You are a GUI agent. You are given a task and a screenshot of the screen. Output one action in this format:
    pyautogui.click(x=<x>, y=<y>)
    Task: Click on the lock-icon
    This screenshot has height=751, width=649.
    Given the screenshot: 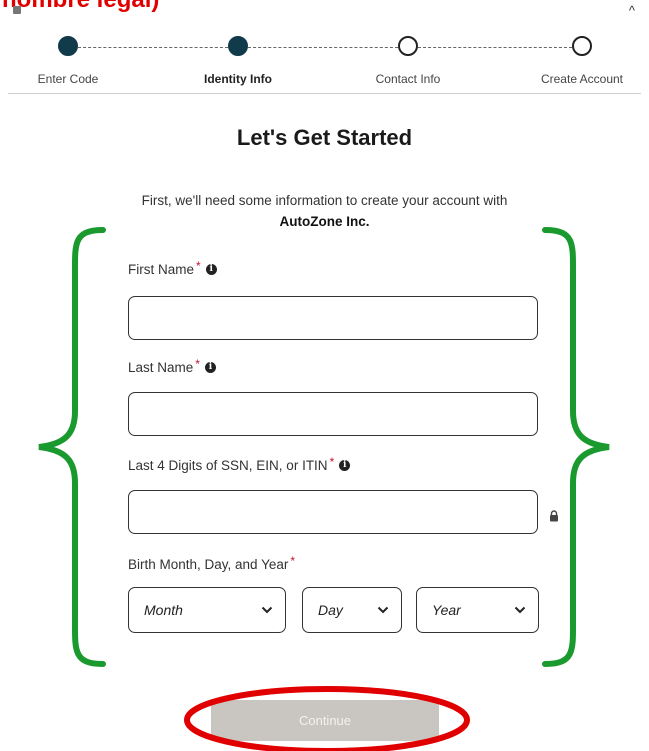 What is the action you would take?
    pyautogui.click(x=554, y=516)
    